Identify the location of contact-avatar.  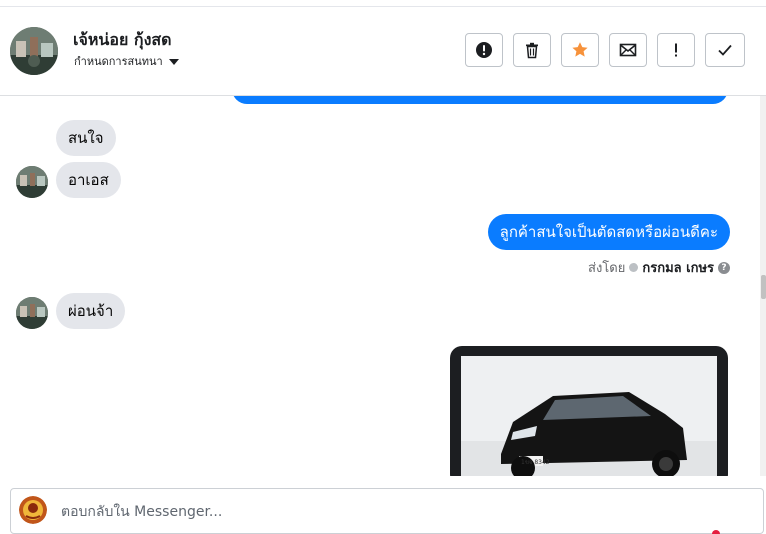
(34, 51).